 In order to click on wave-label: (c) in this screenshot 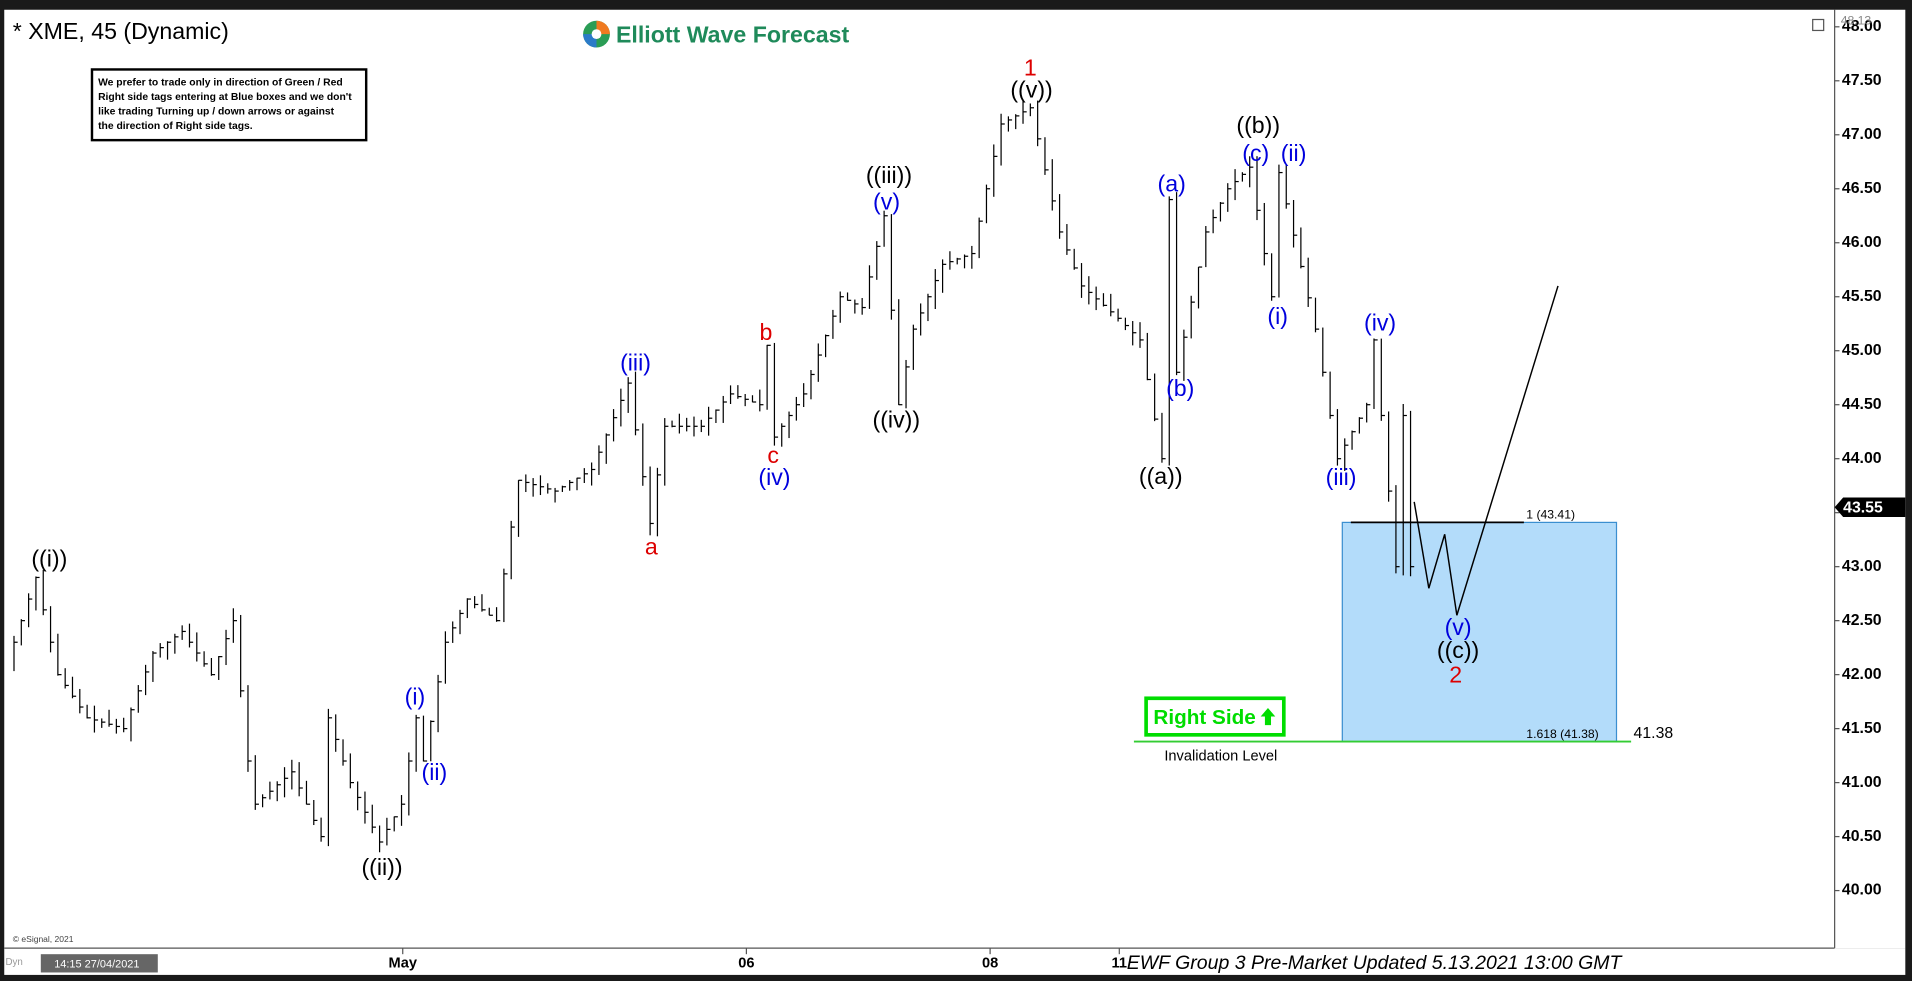, I will do `click(1255, 153)`.